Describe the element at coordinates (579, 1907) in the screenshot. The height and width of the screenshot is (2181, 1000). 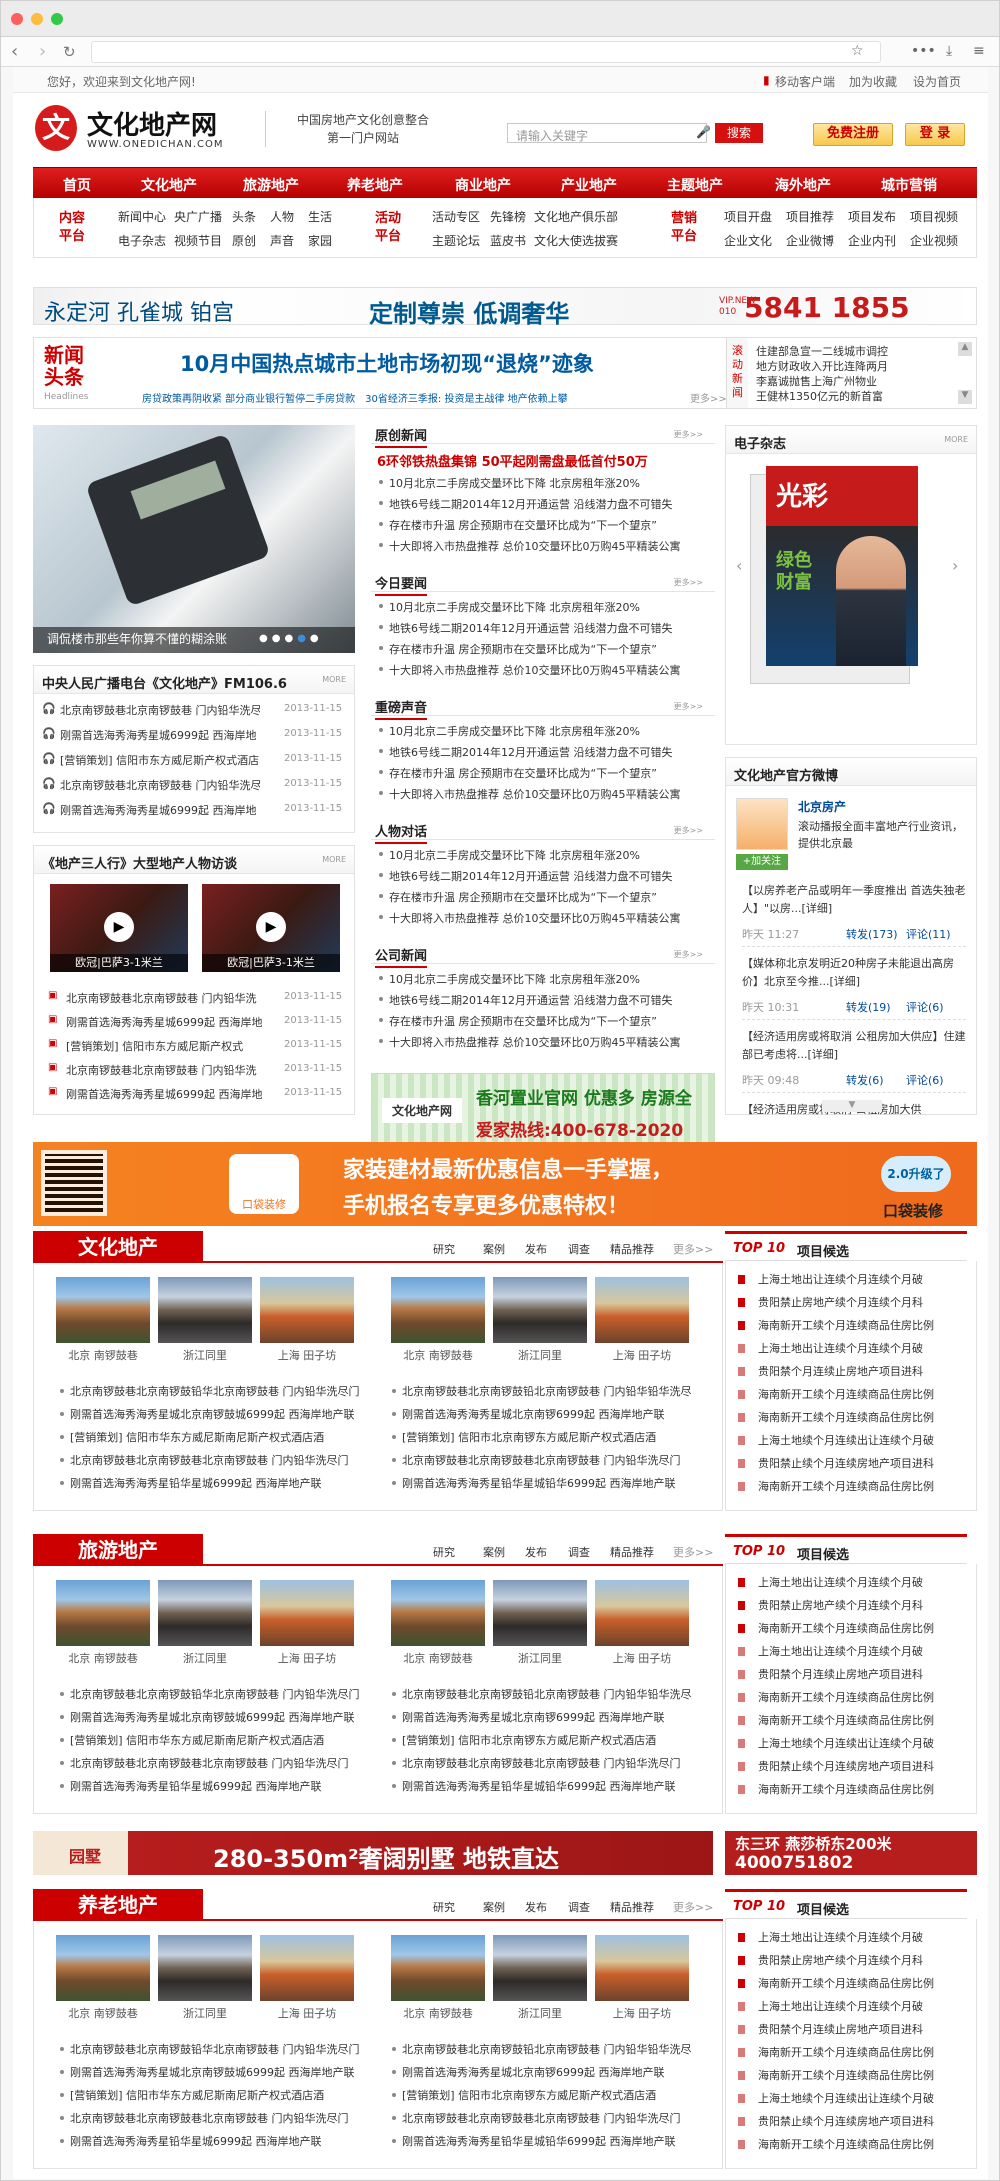
I see `section-tab: 调查` at that location.